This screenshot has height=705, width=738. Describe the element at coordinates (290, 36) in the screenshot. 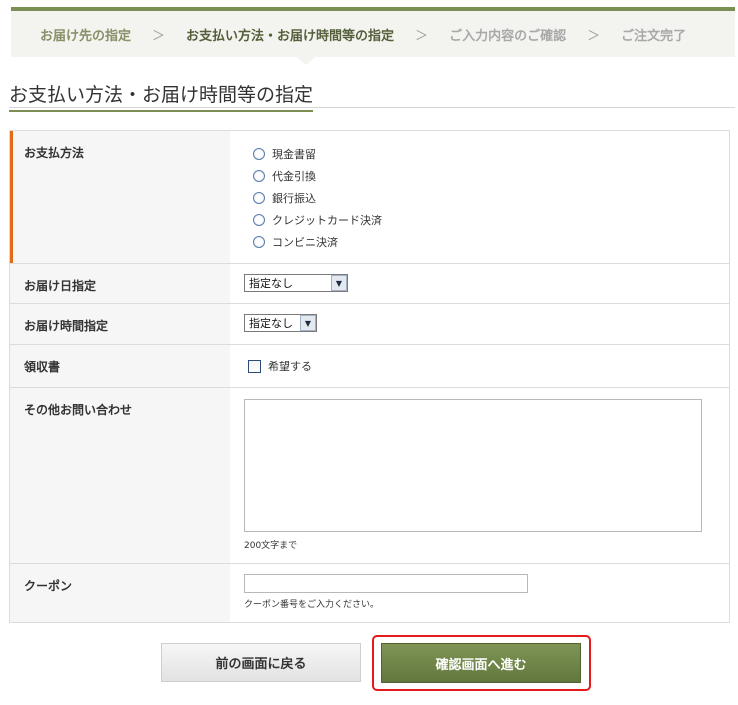

I see `step-payment-delivery: お支払い方法・お届け時間等の指定` at that location.